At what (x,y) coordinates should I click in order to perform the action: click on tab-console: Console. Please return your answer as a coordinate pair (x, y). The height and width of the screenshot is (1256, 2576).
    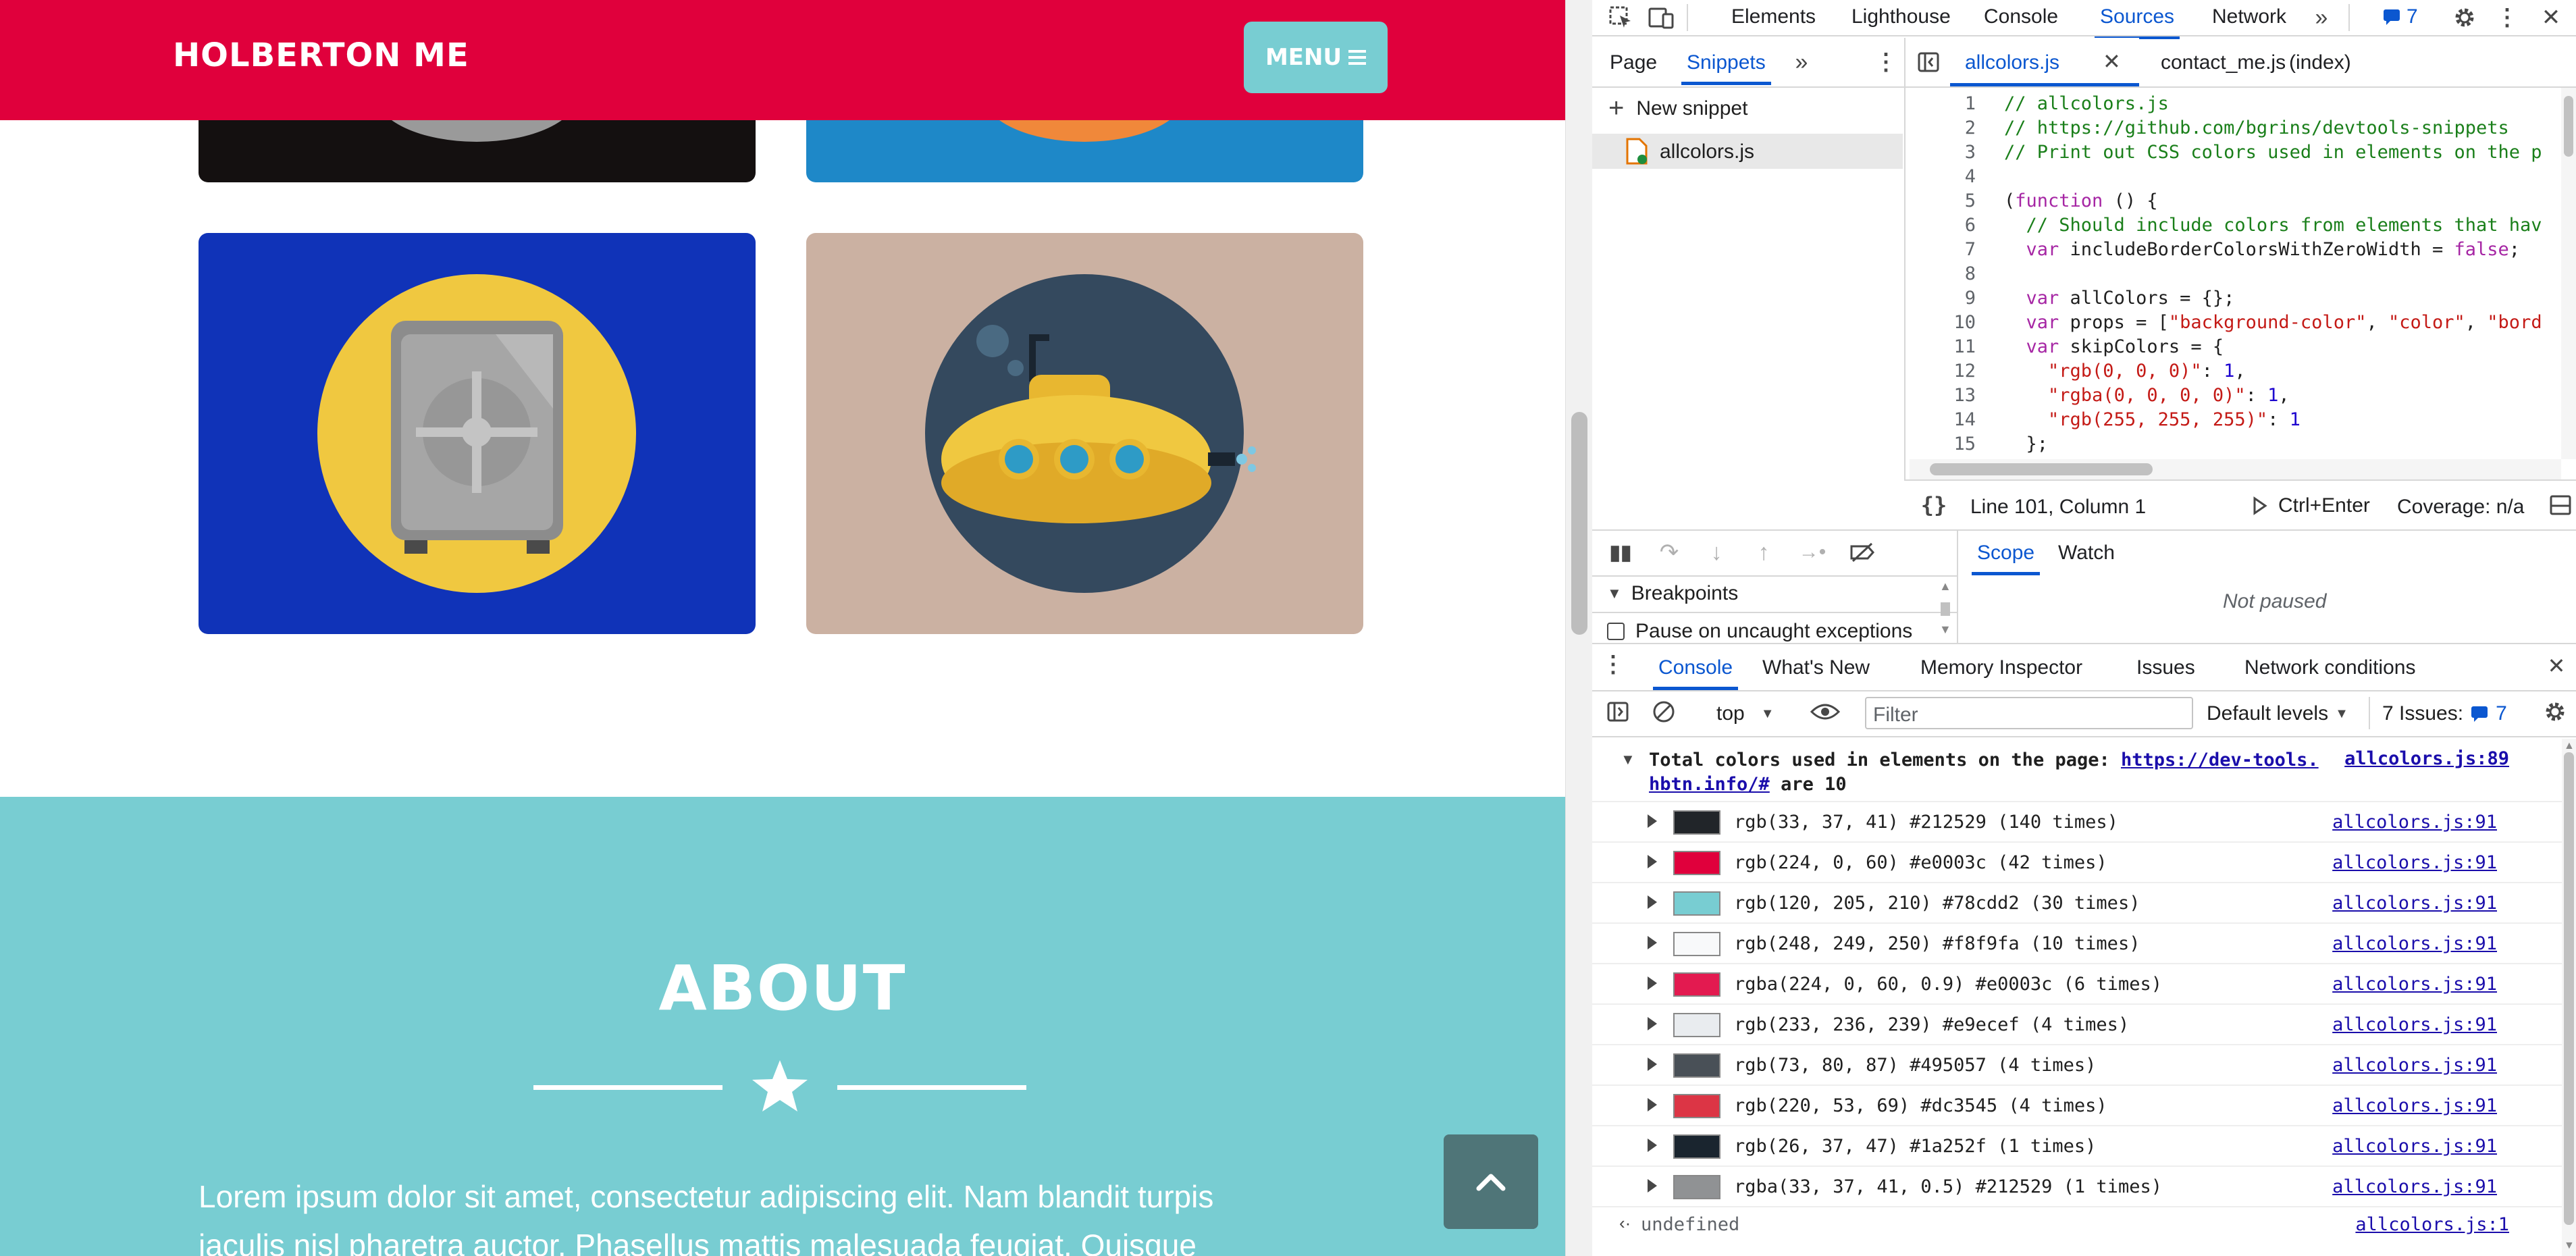
    Looking at the image, I should click on (2021, 16).